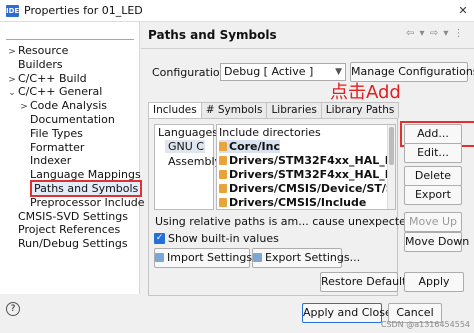  What do you see at coordinates (347, 313) in the screenshot?
I see `apply-and-close-button: Apply and Close` at bounding box center [347, 313].